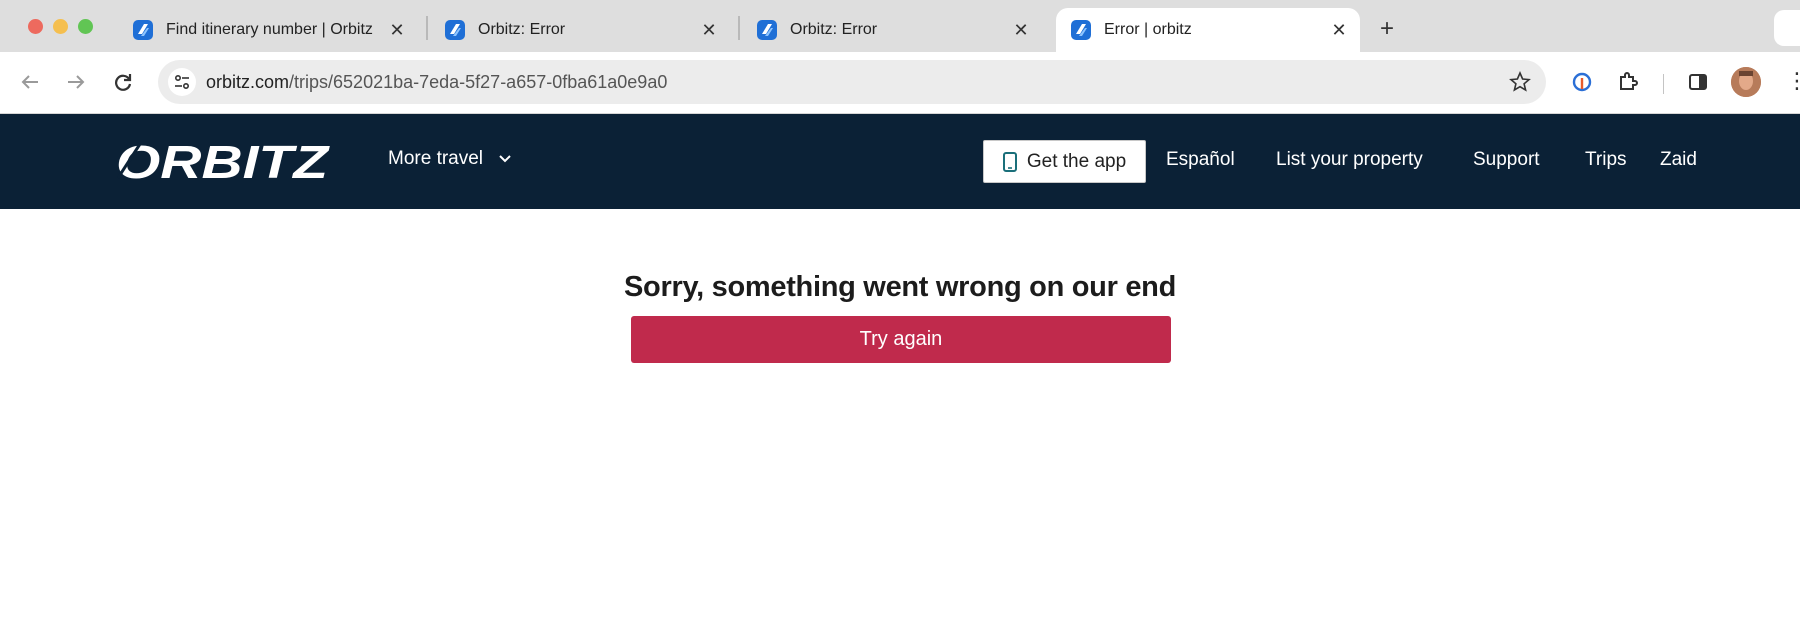 This screenshot has width=1800, height=633. What do you see at coordinates (580, 30) in the screenshot?
I see `browser-tab-2: Orbitz: Error ✕` at bounding box center [580, 30].